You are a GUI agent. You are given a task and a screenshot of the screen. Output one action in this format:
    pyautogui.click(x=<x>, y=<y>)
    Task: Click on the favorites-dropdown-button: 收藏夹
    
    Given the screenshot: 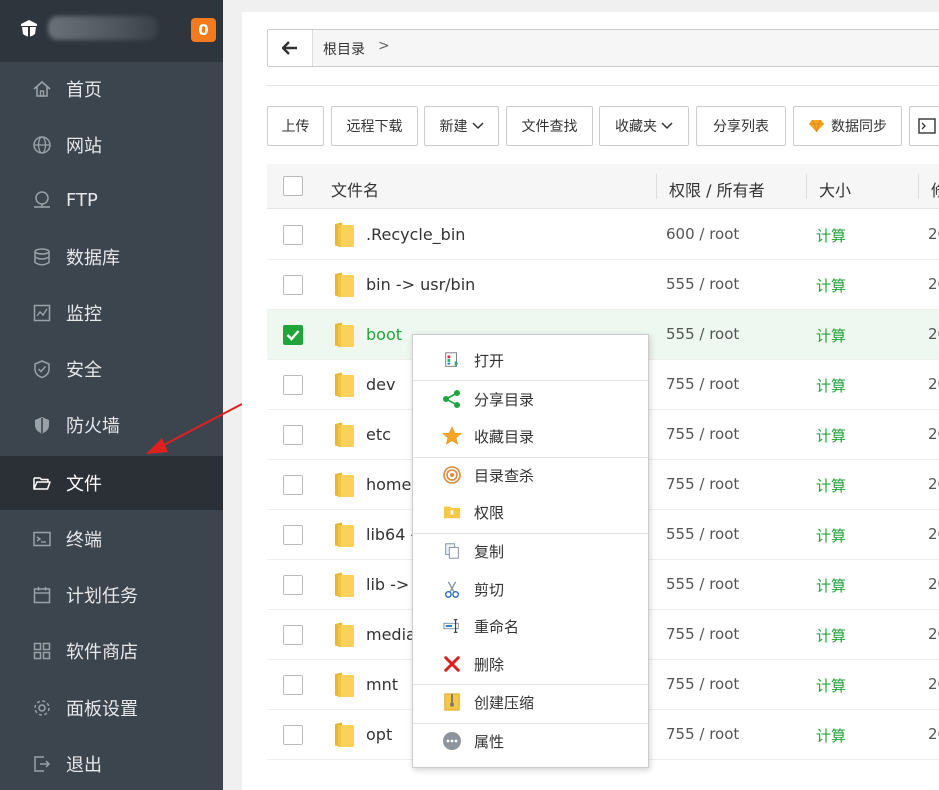 What is the action you would take?
    pyautogui.click(x=644, y=126)
    